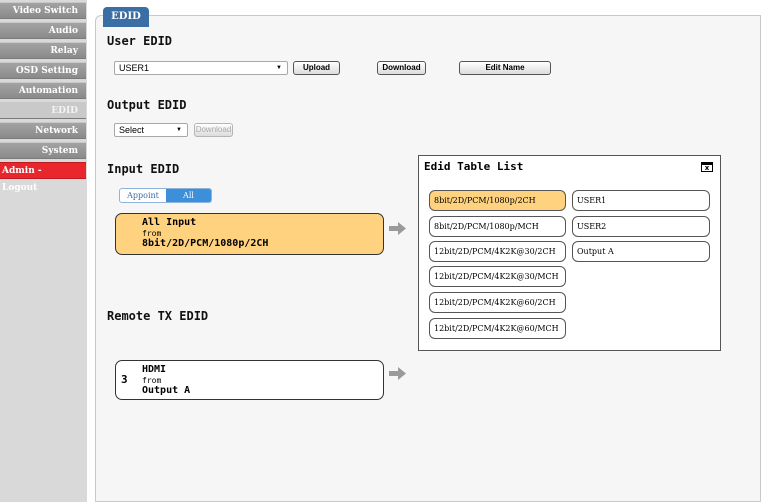  I want to click on output-edid-select: Select ▼, so click(151, 130).